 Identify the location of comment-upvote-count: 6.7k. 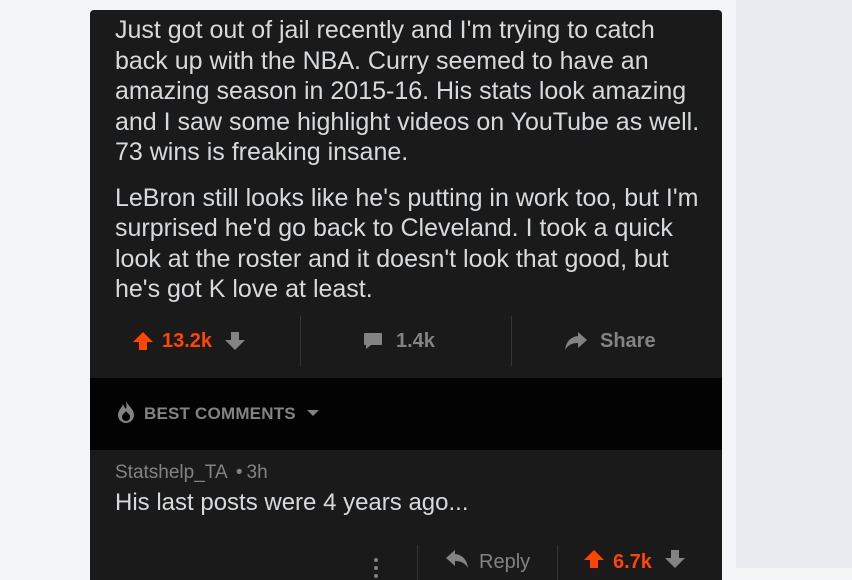
(632, 561).